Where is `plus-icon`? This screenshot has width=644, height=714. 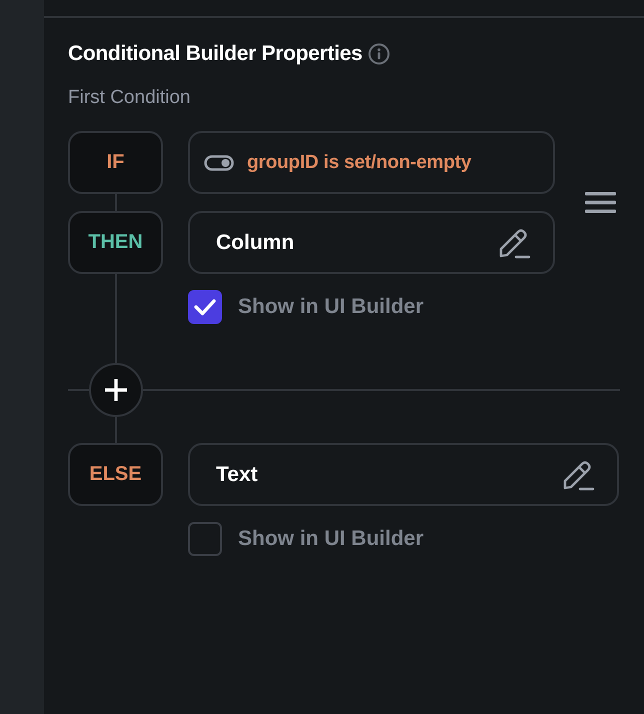
plus-icon is located at coordinates (116, 390).